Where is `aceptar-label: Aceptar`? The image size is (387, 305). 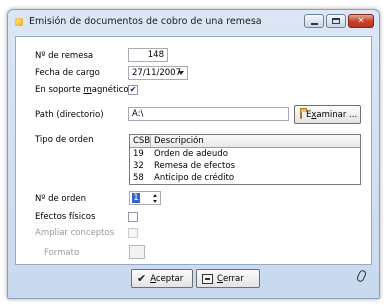
aceptar-label: Aceptar is located at coordinates (167, 278).